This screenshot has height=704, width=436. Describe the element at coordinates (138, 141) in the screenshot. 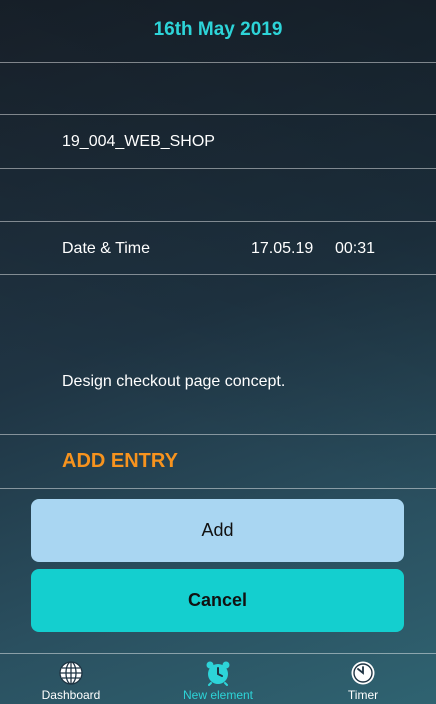

I see `project-code: 19_004_WEB_SHOP` at that location.